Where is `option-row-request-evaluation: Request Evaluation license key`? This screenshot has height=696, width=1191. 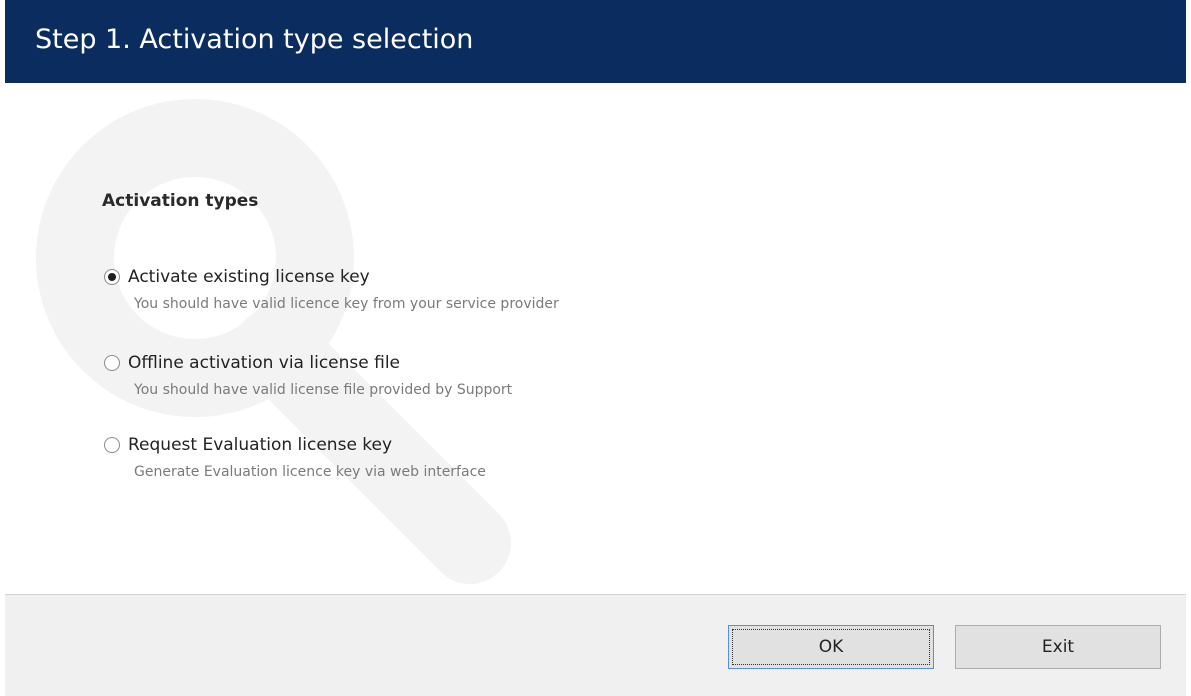 option-row-request-evaluation: Request Evaluation license key is located at coordinates (454, 445).